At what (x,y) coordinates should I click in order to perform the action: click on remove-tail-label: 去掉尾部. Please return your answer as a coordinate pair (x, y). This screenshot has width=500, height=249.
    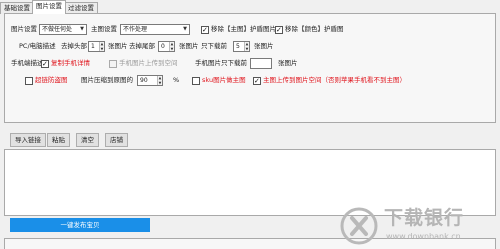
    Looking at the image, I should click on (142, 46).